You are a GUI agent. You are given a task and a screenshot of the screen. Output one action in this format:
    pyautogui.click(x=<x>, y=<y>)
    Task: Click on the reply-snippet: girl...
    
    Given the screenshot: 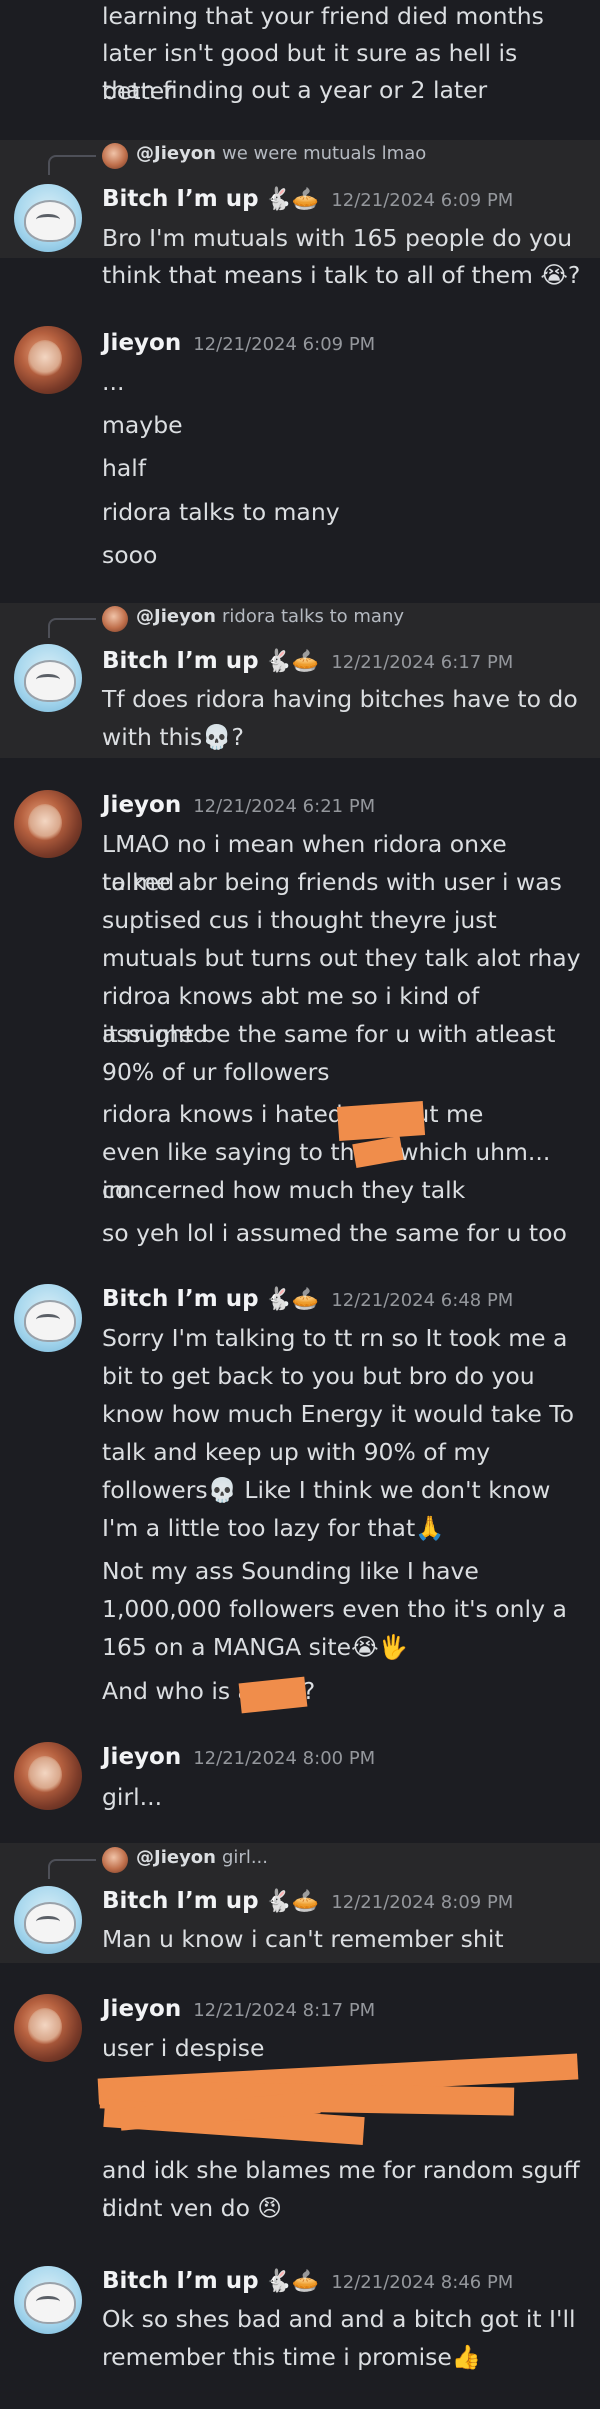 What is the action you would take?
    pyautogui.click(x=245, y=1857)
    